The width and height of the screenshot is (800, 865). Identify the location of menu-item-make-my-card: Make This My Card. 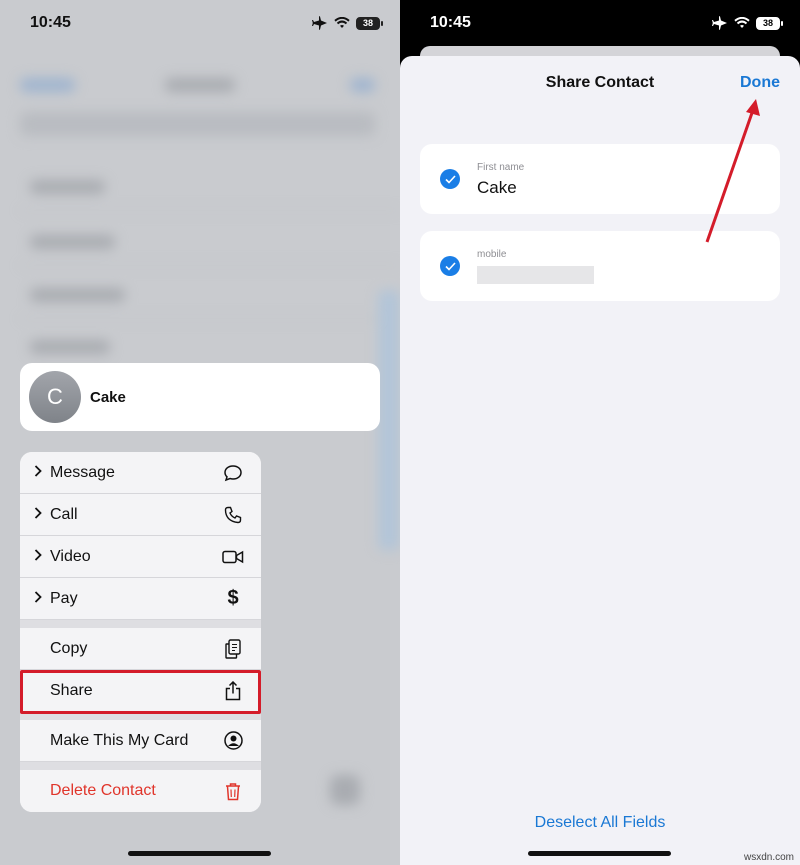
(140, 741).